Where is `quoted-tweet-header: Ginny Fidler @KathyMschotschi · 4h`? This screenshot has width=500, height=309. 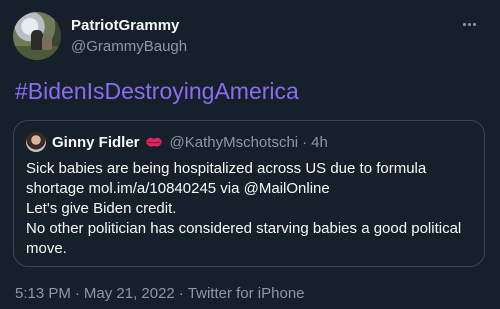 quoted-tweet-header: Ginny Fidler @KathyMschotschi · 4h is located at coordinates (177, 142).